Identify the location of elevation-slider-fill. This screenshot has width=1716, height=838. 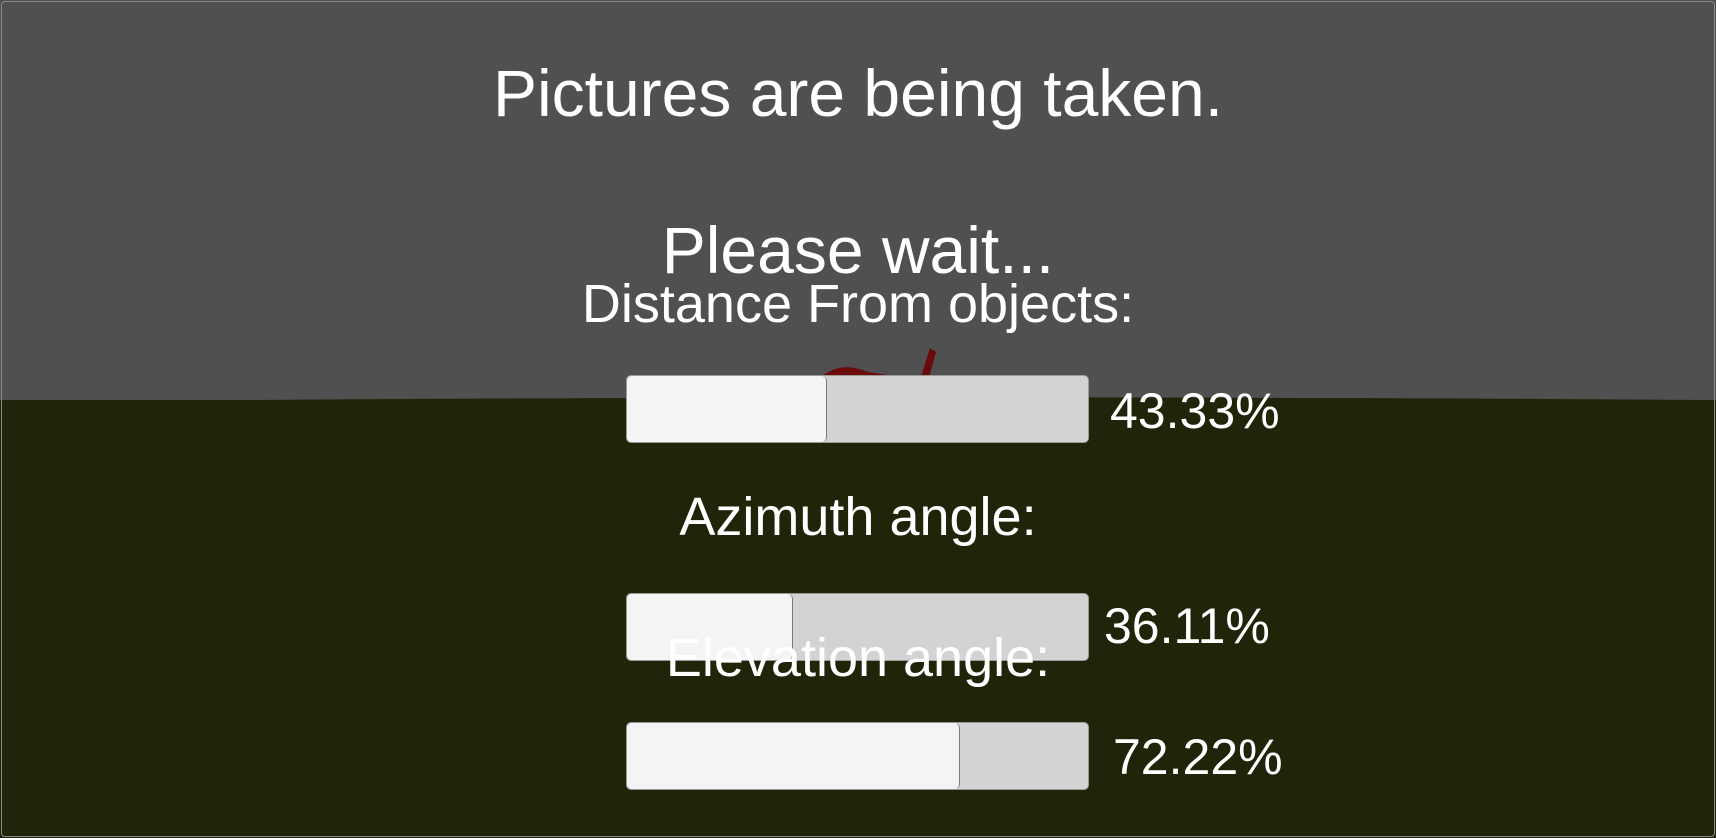
(793, 756).